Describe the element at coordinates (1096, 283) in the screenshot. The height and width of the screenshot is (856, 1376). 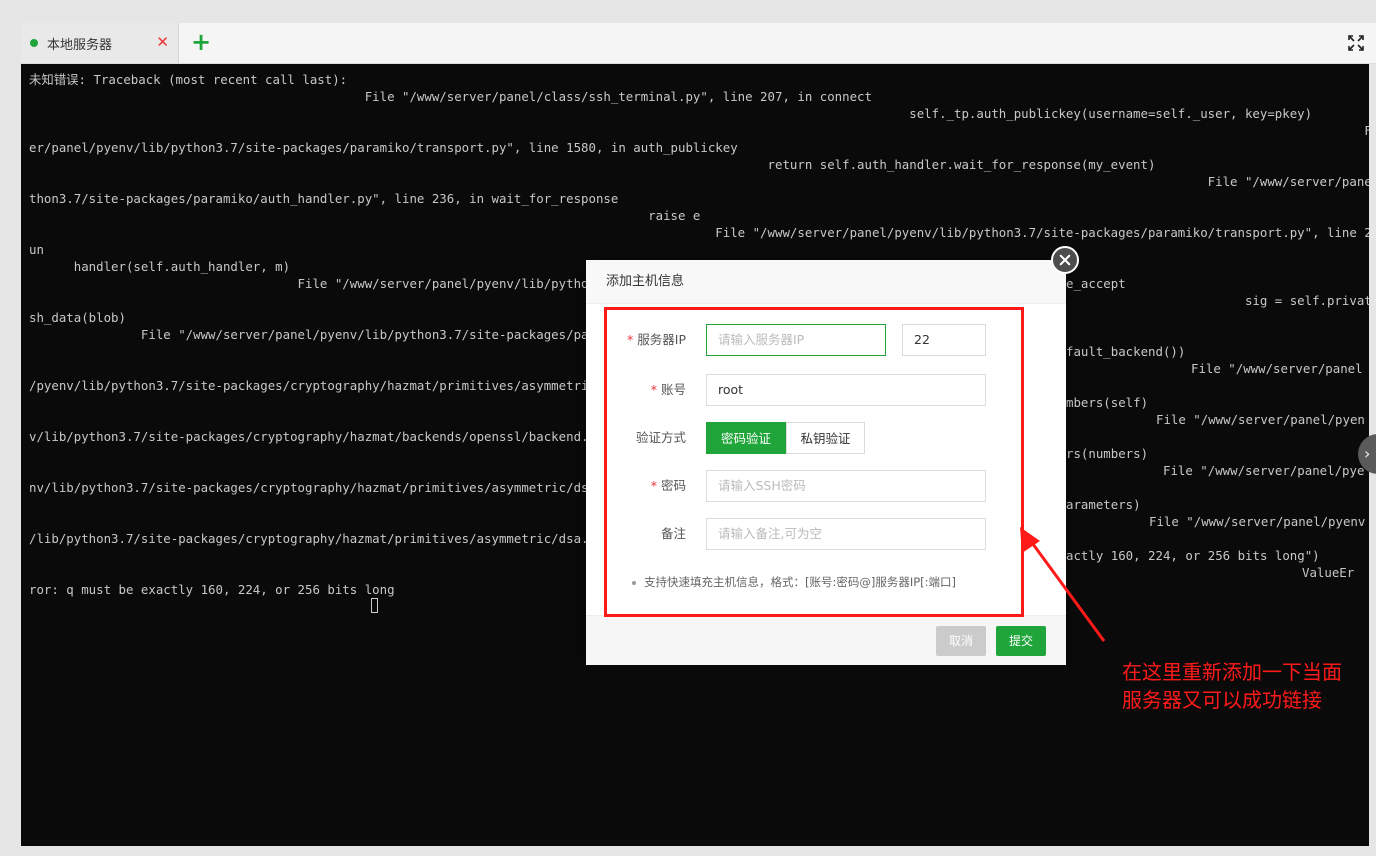
I see `terminal-fragment: e_accept` at that location.